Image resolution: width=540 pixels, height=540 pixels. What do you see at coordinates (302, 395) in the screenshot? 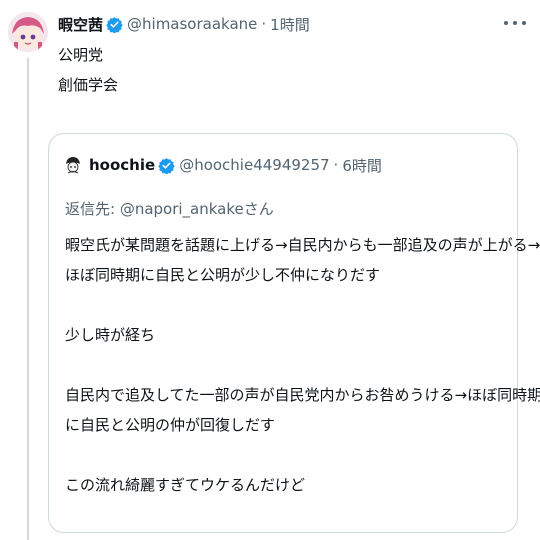
I see `quoted-text-line: 自民内で追及してた一部の声が自民党内からお咎めうける→ほぼ同時期` at bounding box center [302, 395].